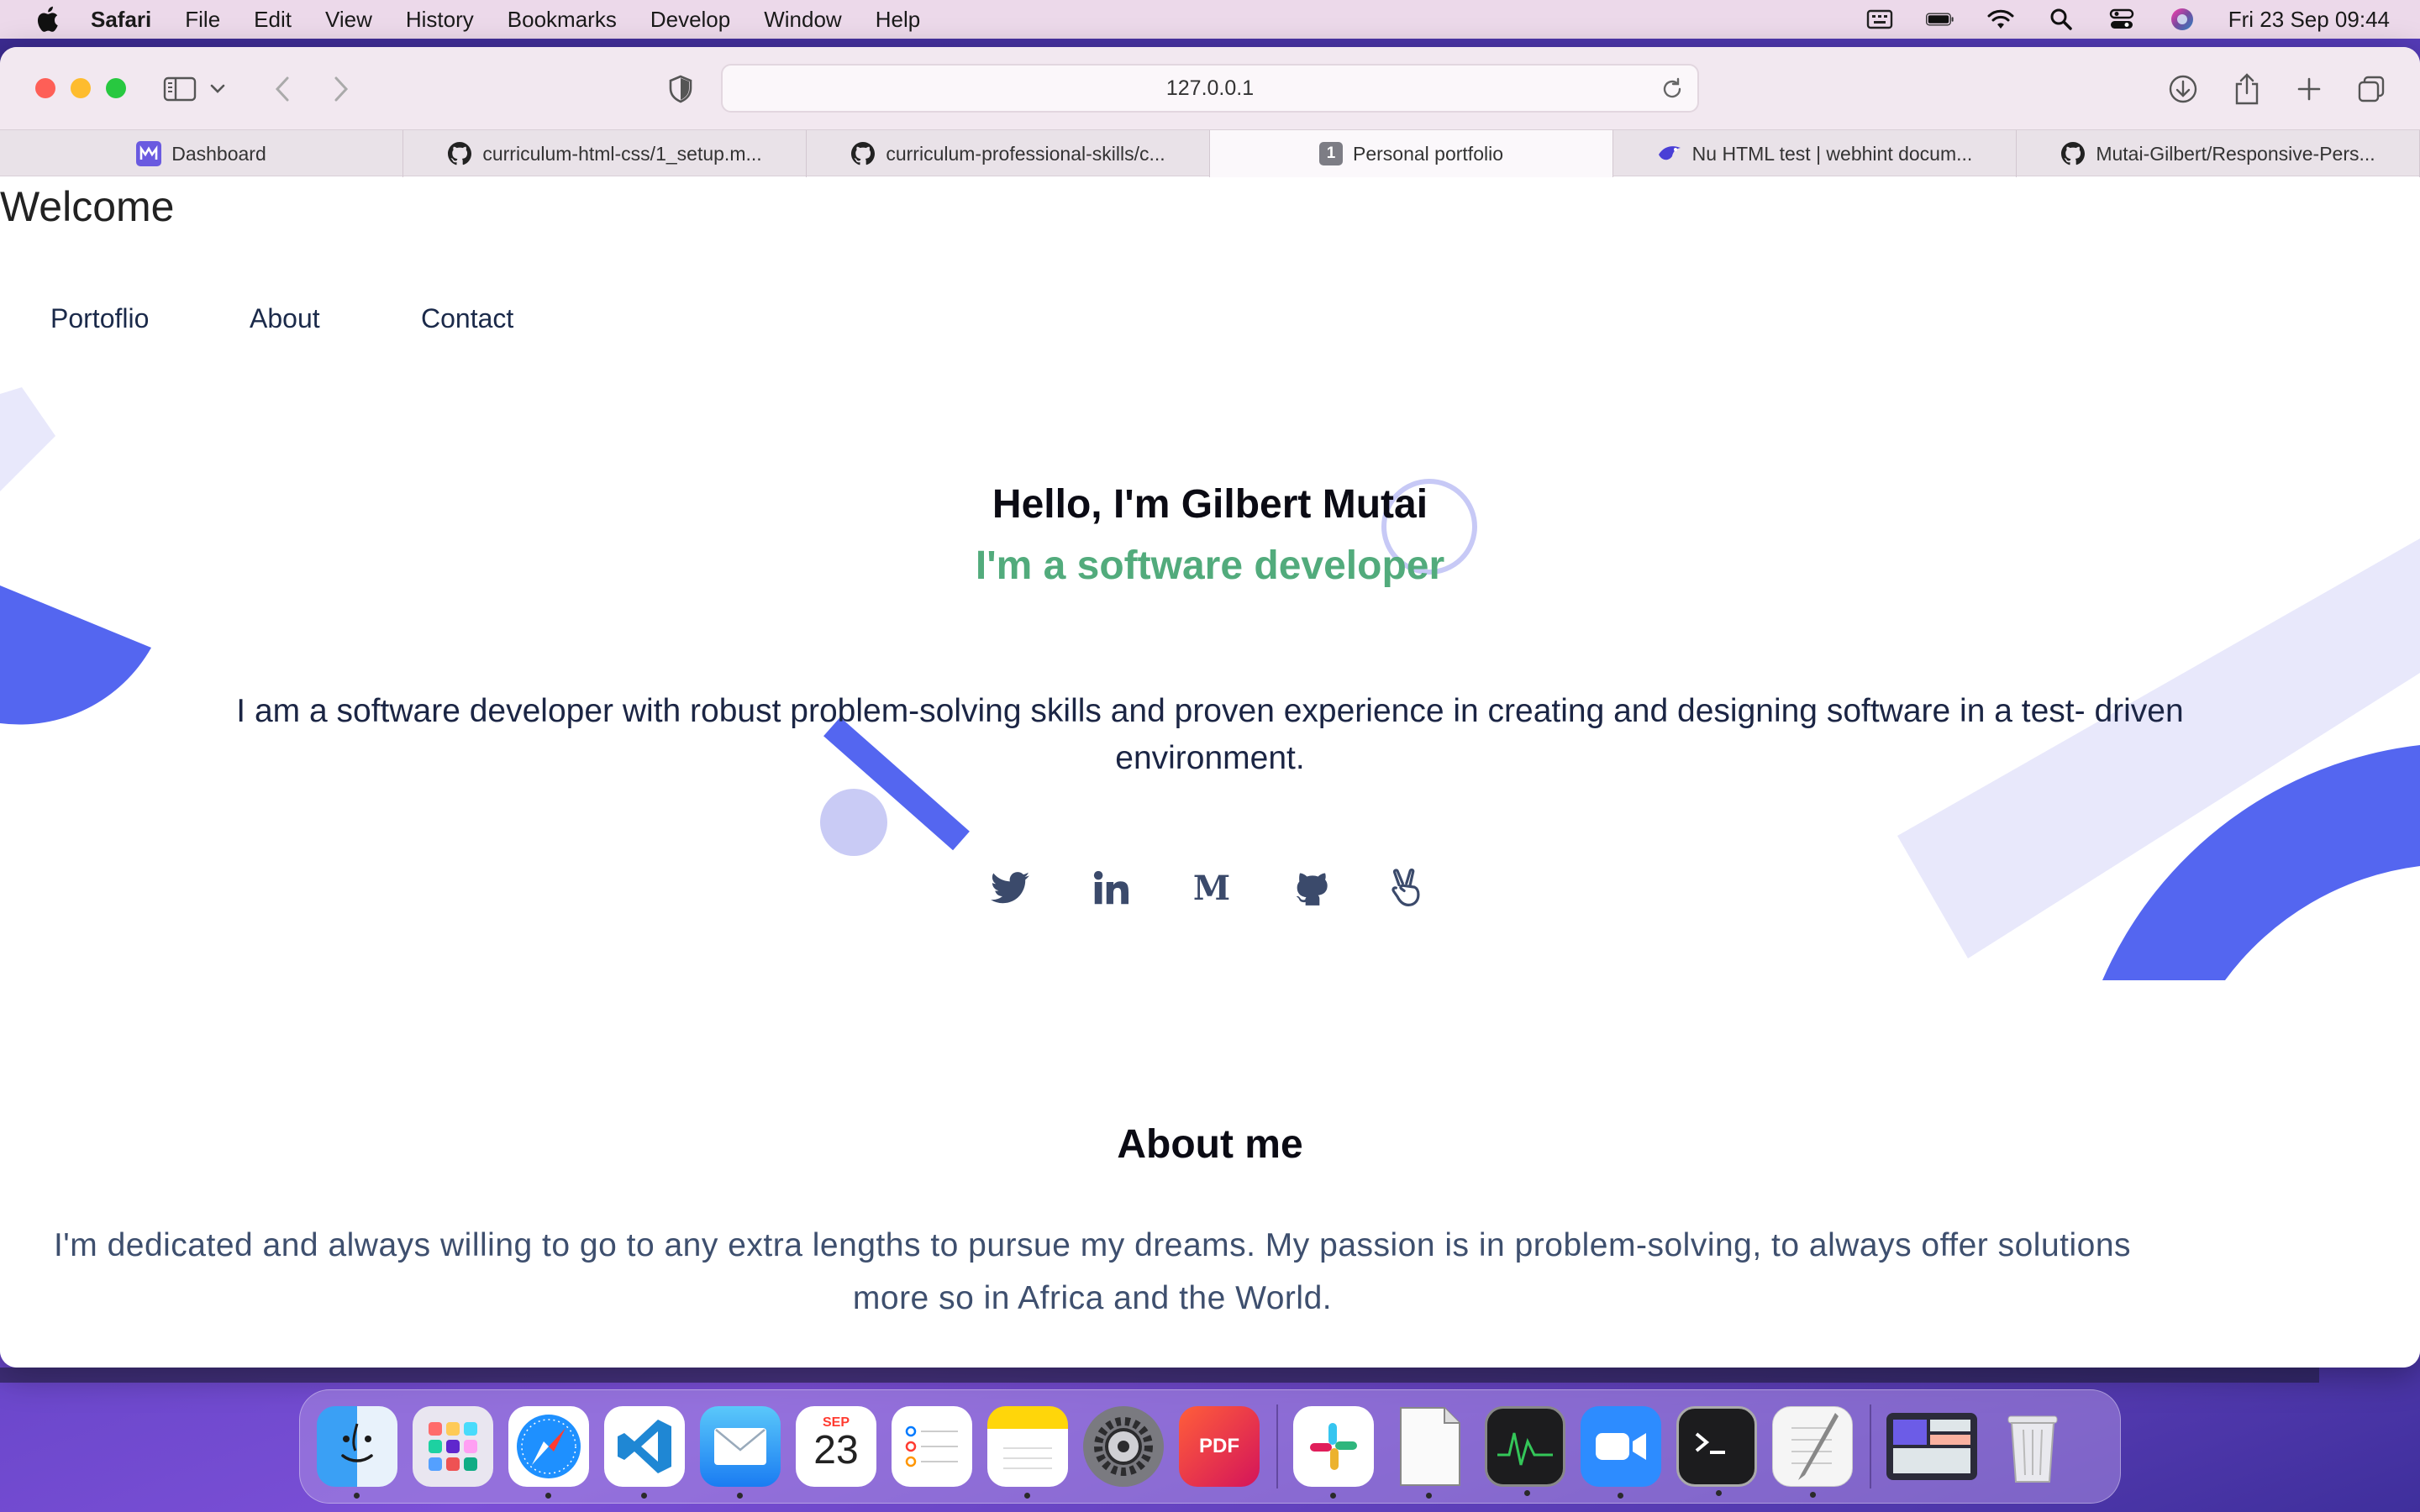 The width and height of the screenshot is (2420, 1512). I want to click on menubar-clock: Fri 23 Sep 09:44, so click(2309, 20).